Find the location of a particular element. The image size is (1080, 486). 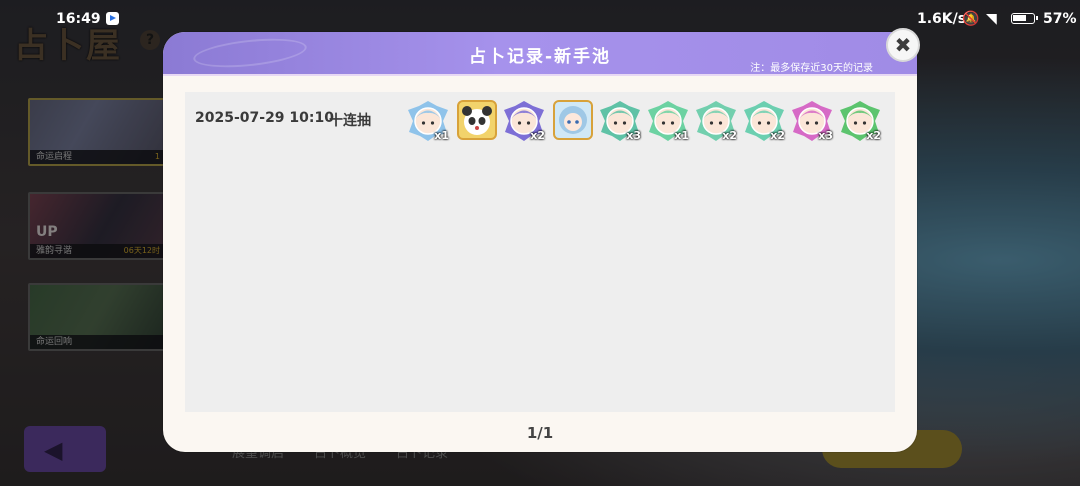

result-white-hair-girl: x1 is located at coordinates (668, 121).